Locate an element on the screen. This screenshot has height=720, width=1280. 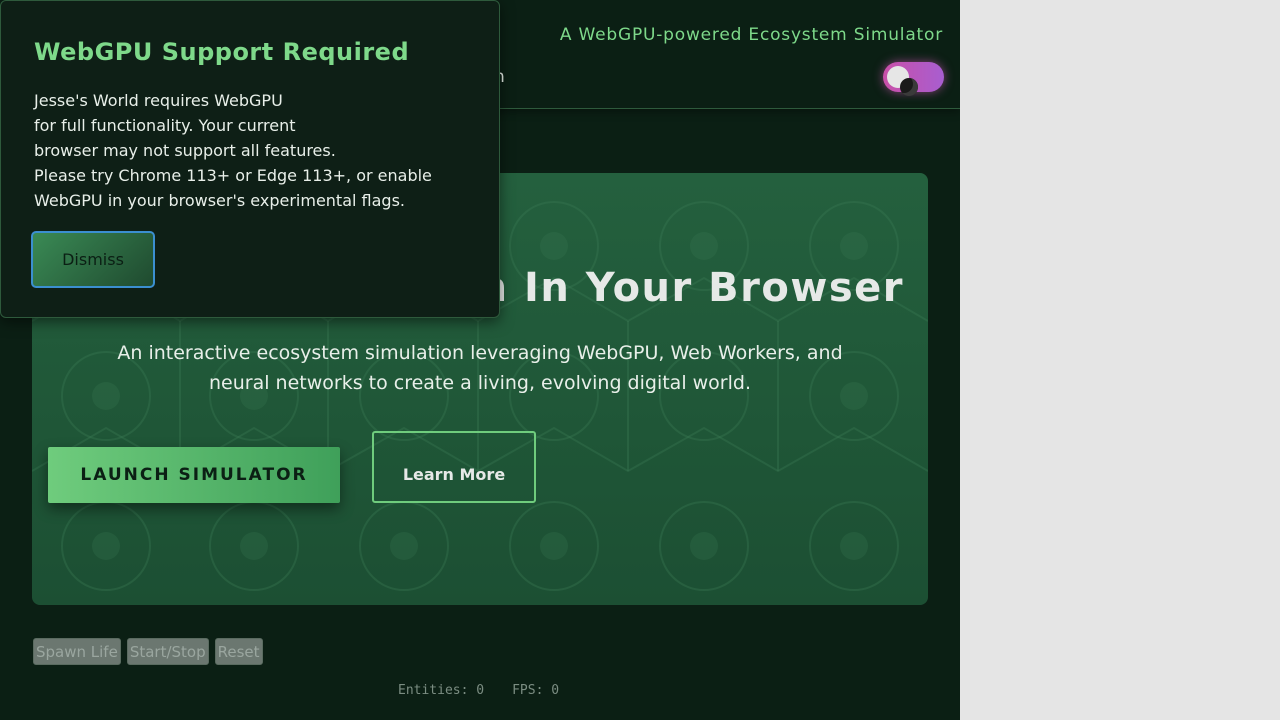
spawn-life-button: Spawn Life is located at coordinates (77, 651).